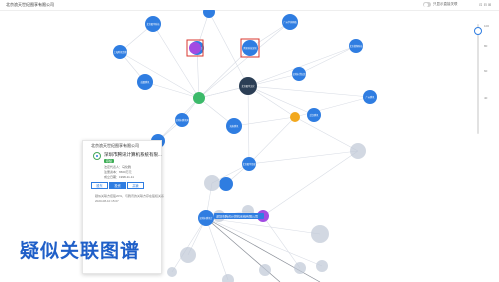 The image size is (499, 282). Describe the element at coordinates (145, 82) in the screenshot. I see `graph-node: 成都腾讯` at that location.